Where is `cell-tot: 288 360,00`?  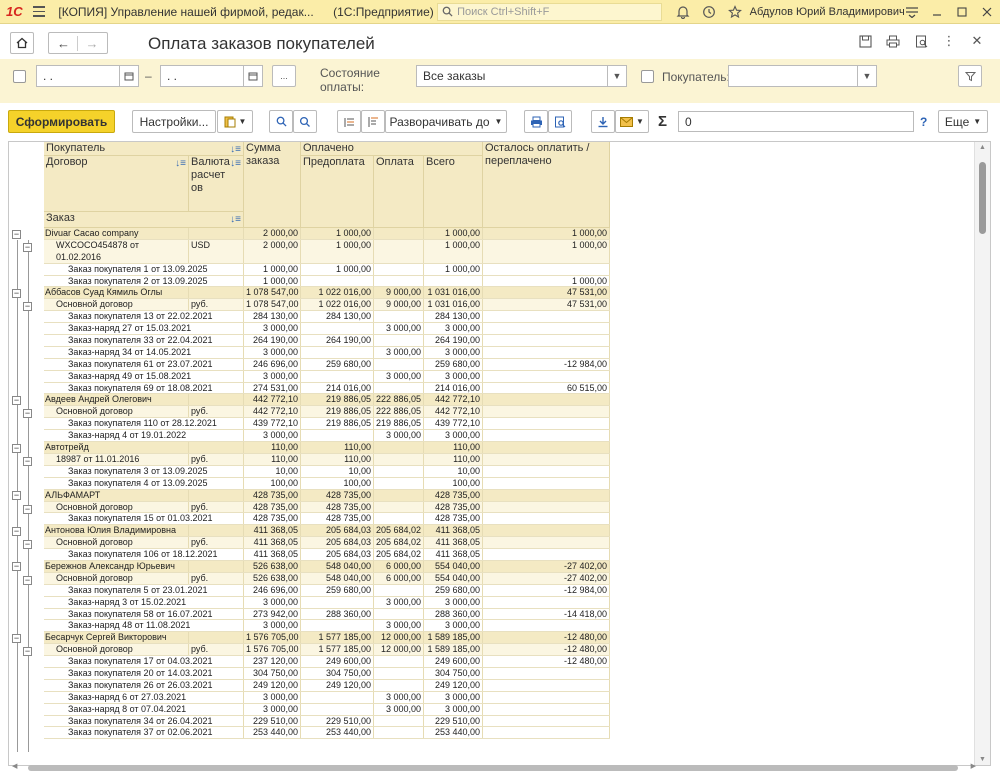
cell-tot: 288 360,00 is located at coordinates (453, 614).